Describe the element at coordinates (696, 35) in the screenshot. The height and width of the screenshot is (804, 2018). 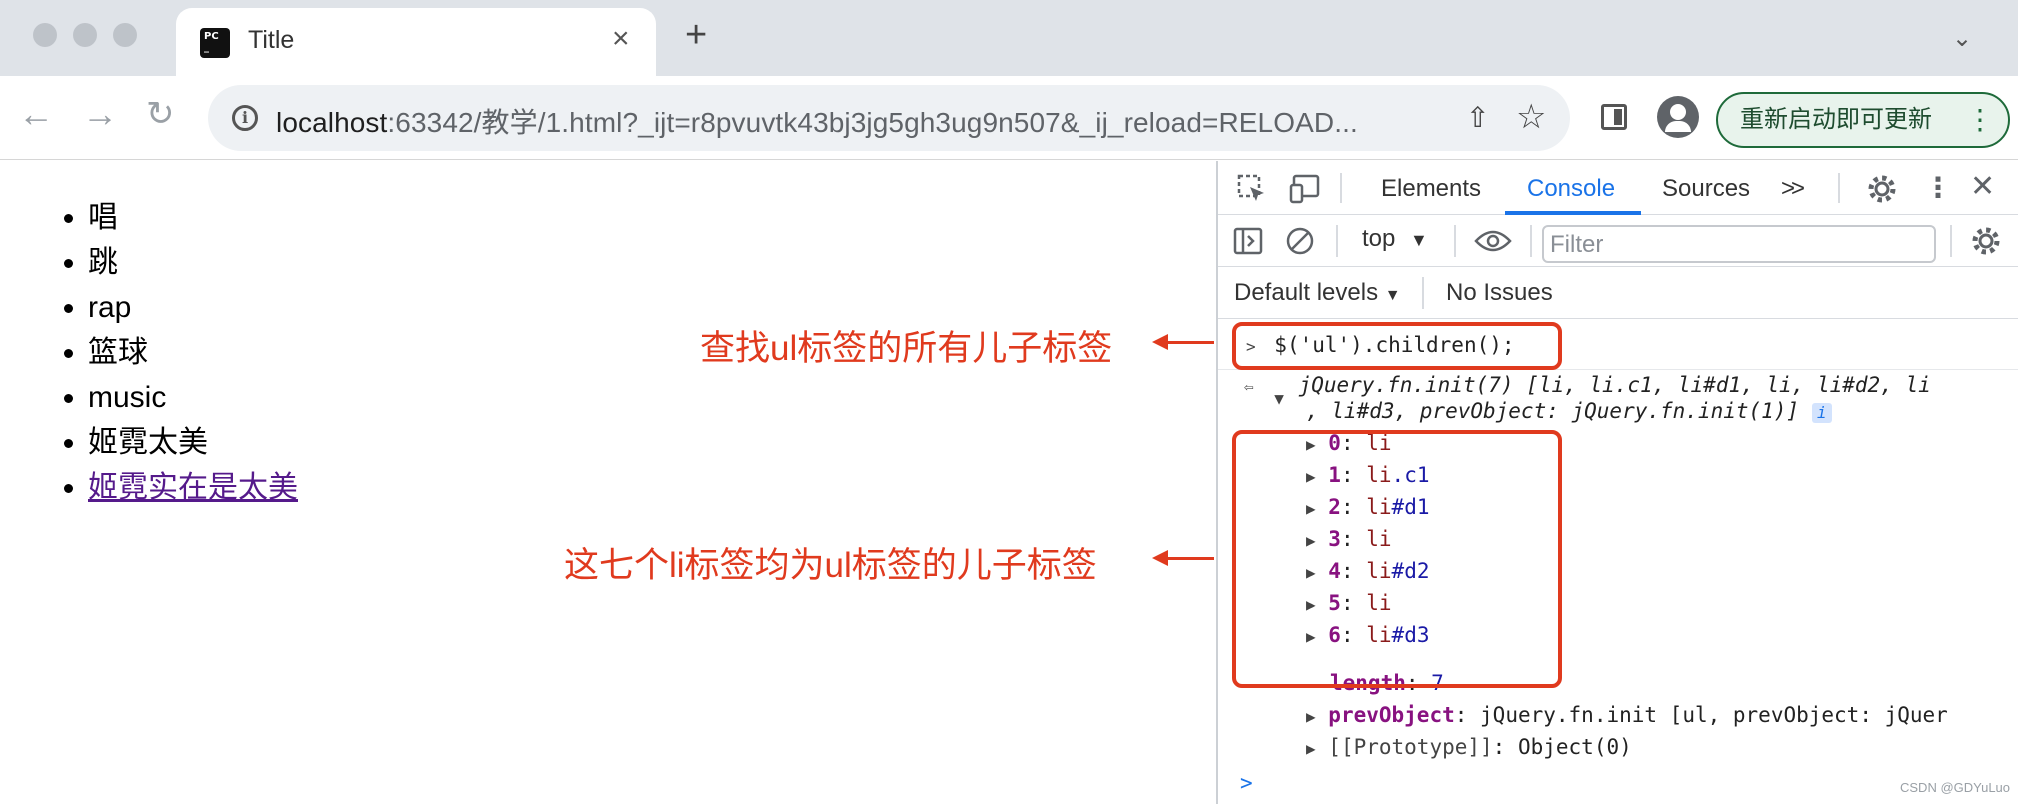
I see `new-tab-button: +` at that location.